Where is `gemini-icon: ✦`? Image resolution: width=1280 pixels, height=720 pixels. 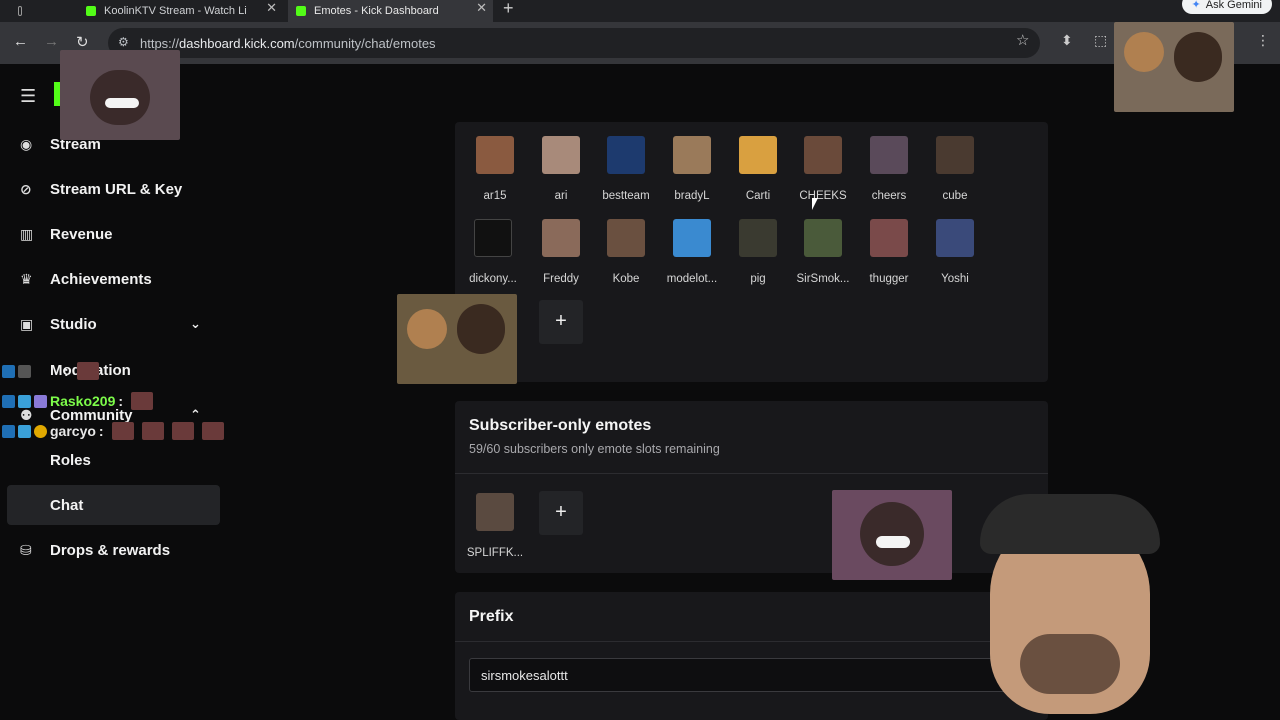
gemini-icon: ✦ is located at coordinates (1196, 5).